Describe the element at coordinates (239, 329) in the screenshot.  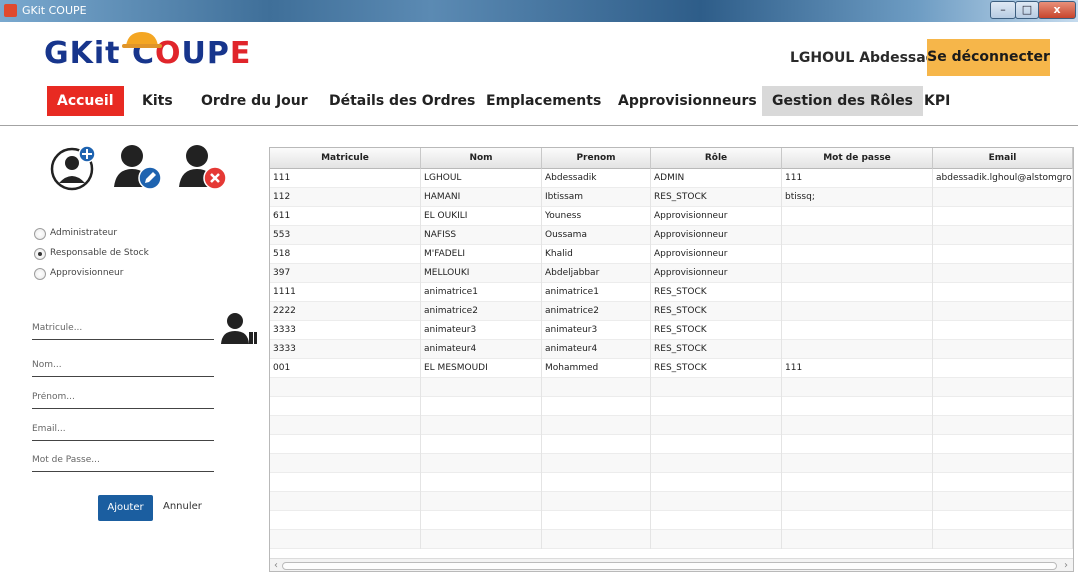
I see `user-card-icon` at that location.